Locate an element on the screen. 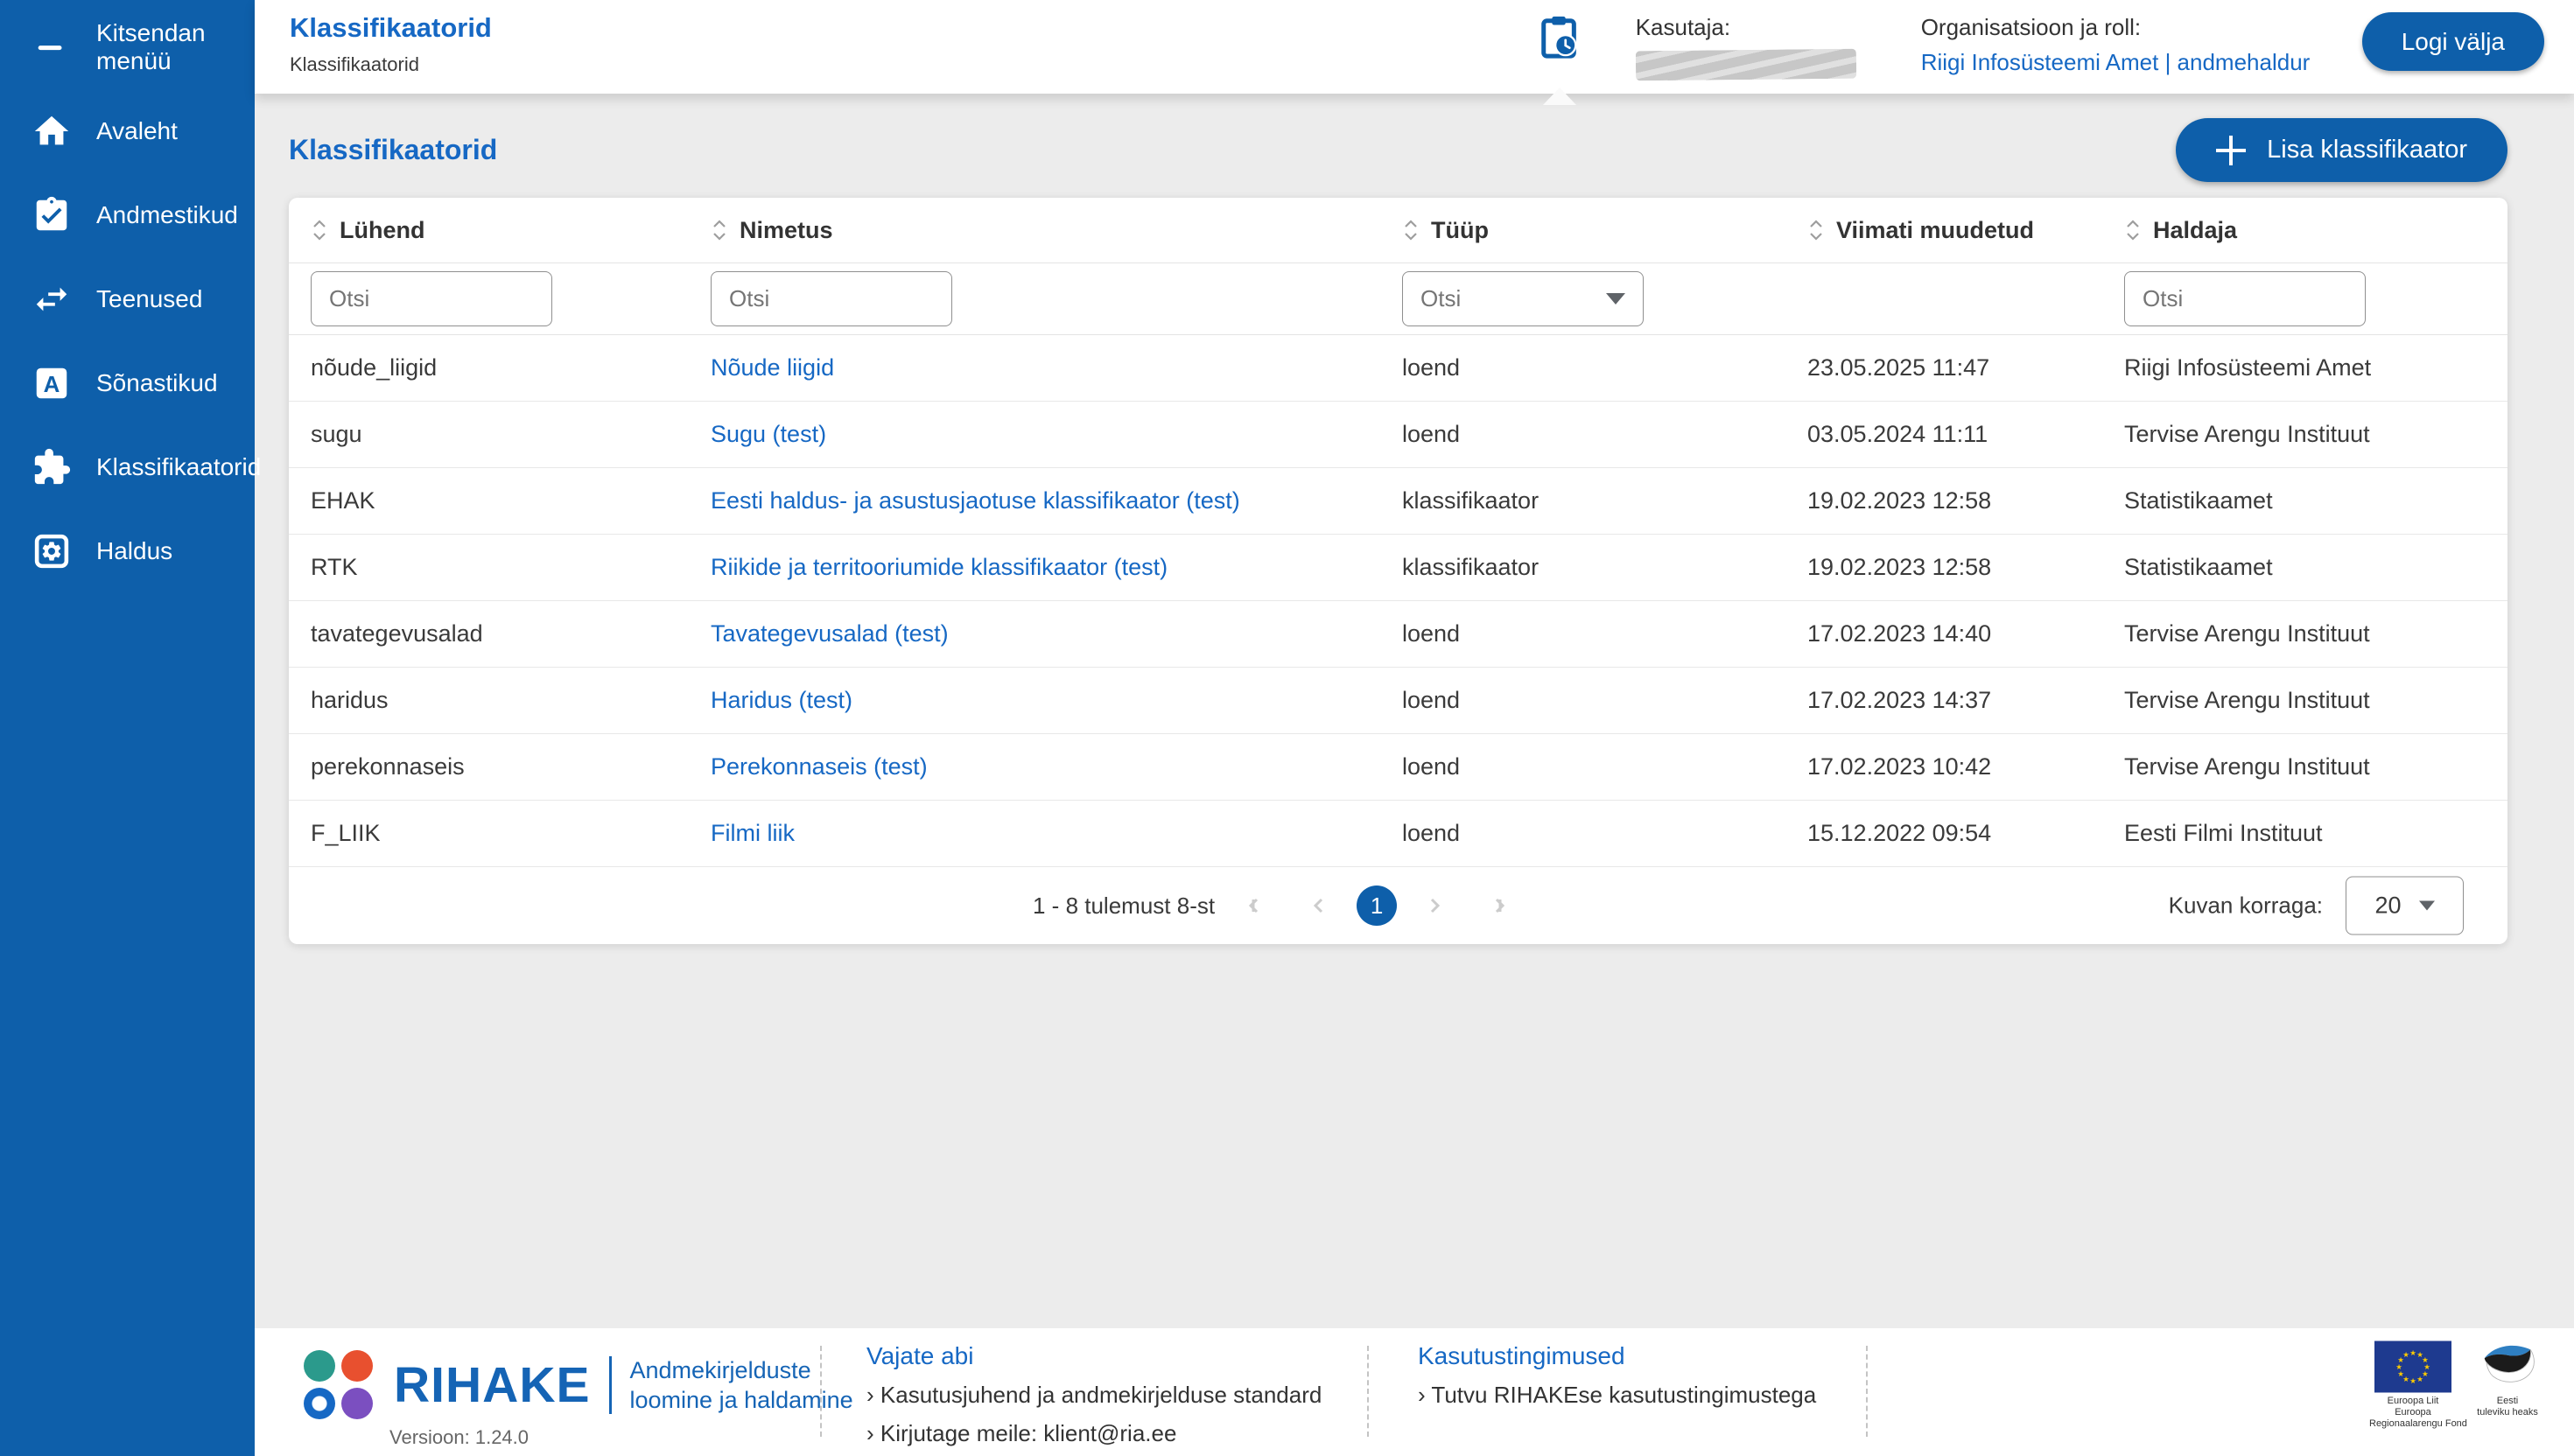 This screenshot has width=2574, height=1456. classifier-link: Filmi liik is located at coordinates (1056, 833).